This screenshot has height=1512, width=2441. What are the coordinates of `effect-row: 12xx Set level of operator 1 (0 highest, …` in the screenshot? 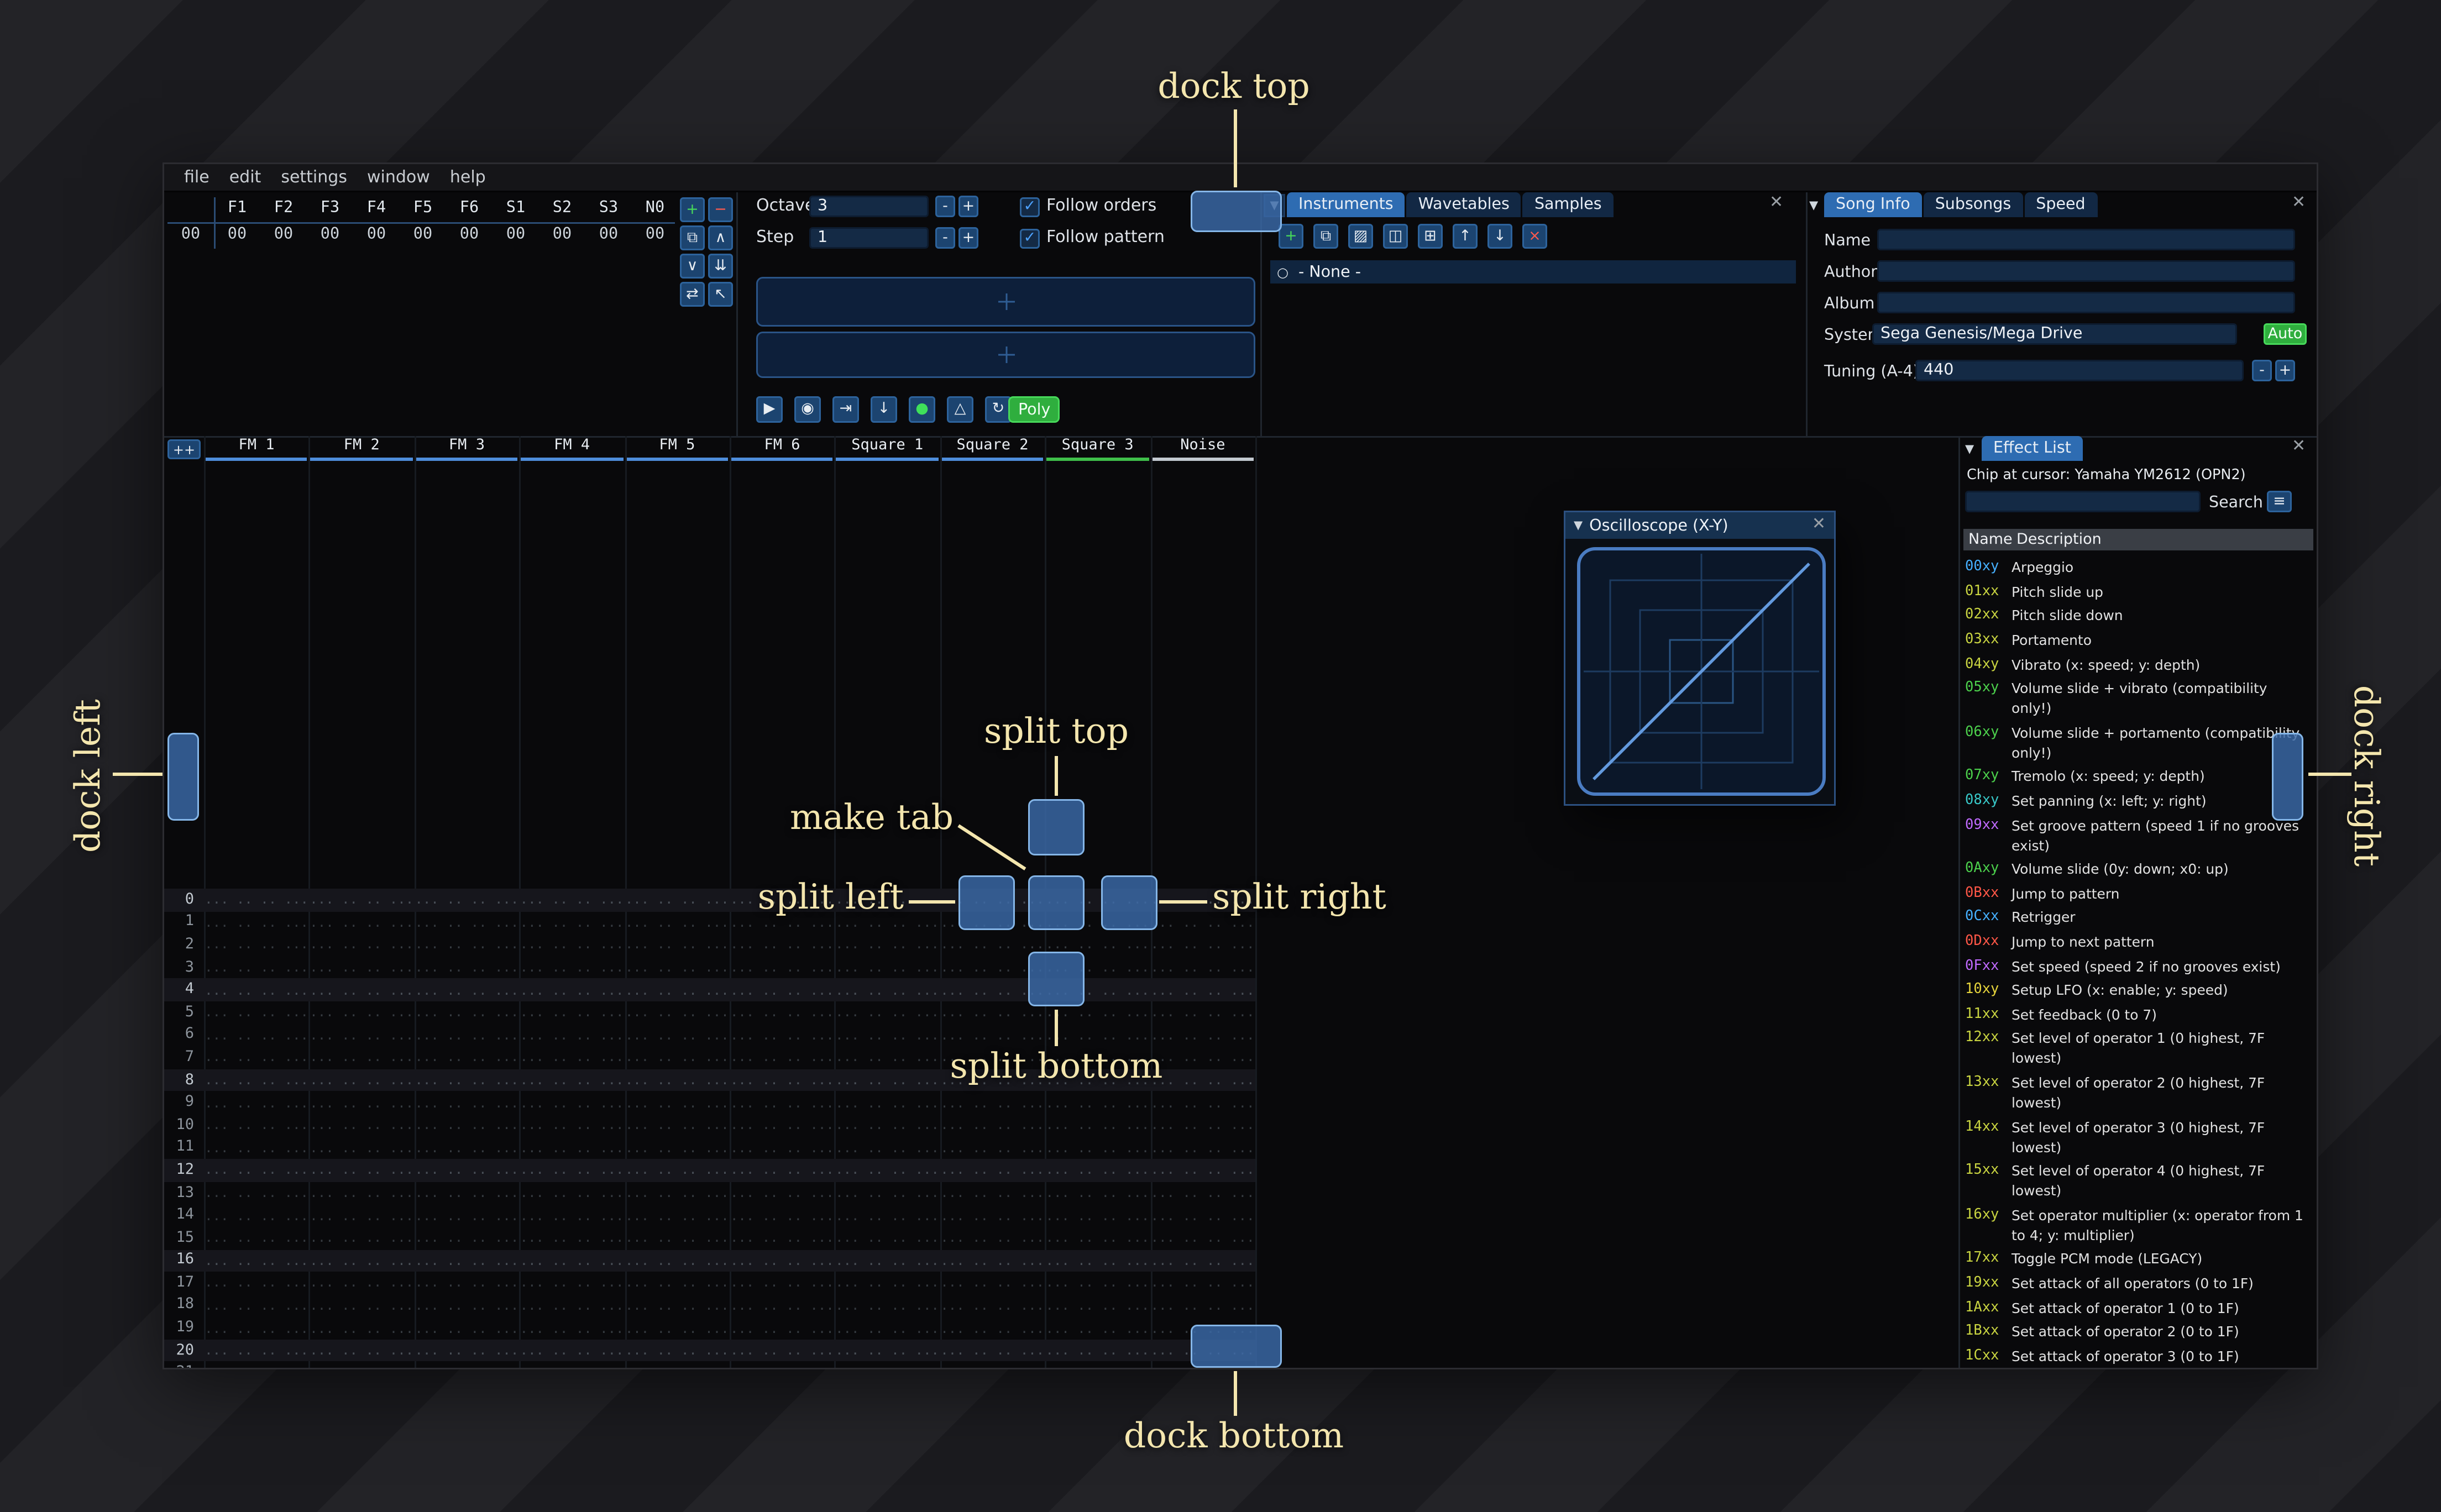 It's located at (2139, 1048).